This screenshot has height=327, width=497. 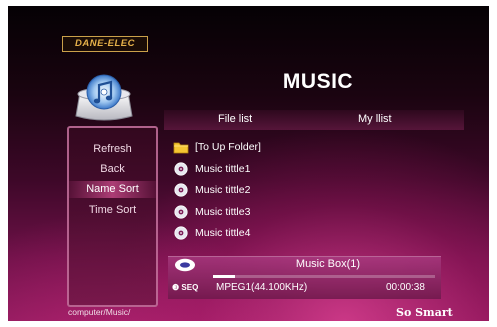 I want to click on sidebar-item-name-sort: Name Sort, so click(x=112, y=189).